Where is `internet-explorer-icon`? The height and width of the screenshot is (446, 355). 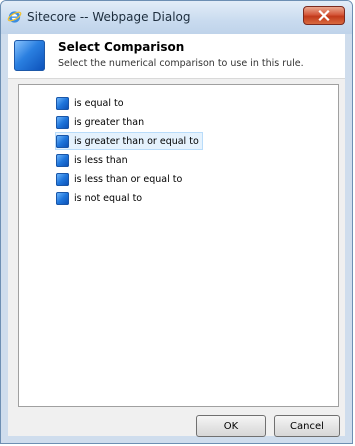 internet-explorer-icon is located at coordinates (14, 17).